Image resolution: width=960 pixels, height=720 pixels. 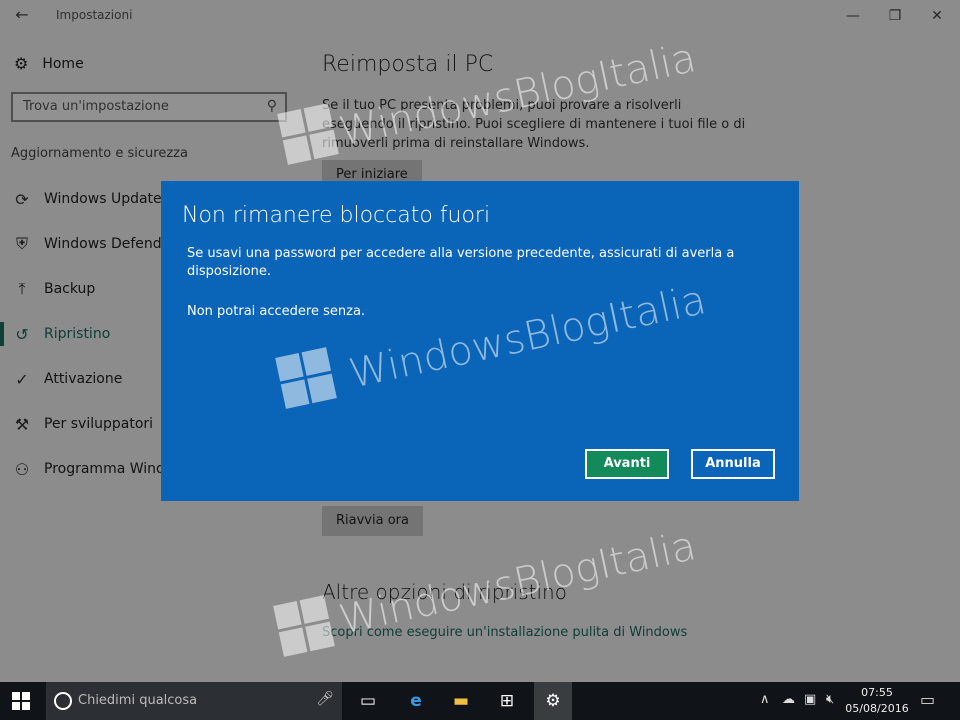 I want to click on dialog-title: Non rimanere bloccato fuori, so click(x=336, y=215).